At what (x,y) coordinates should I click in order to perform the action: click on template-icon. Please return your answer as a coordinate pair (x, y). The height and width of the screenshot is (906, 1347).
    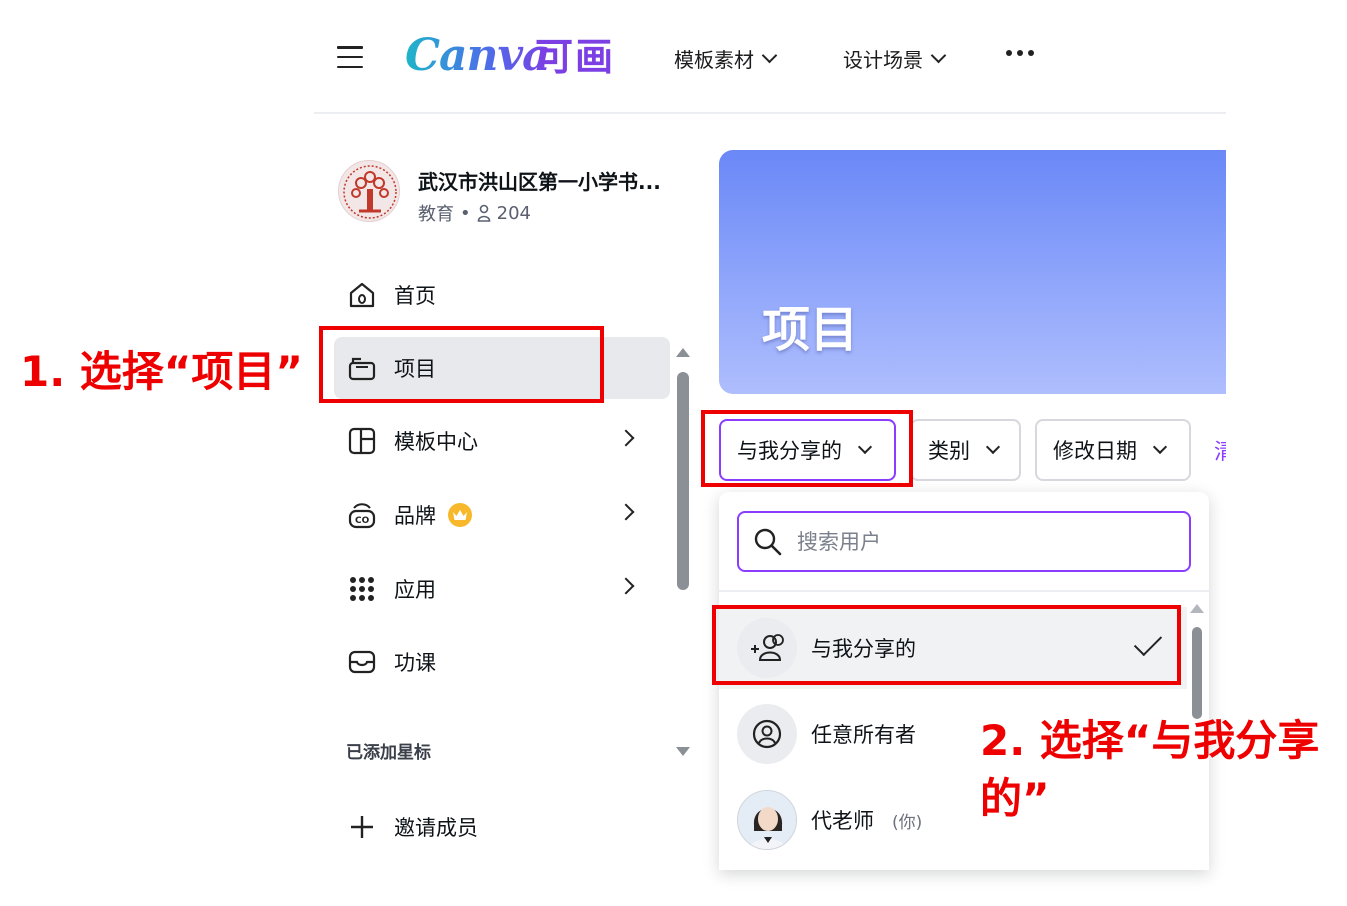
    Looking at the image, I should click on (362, 441).